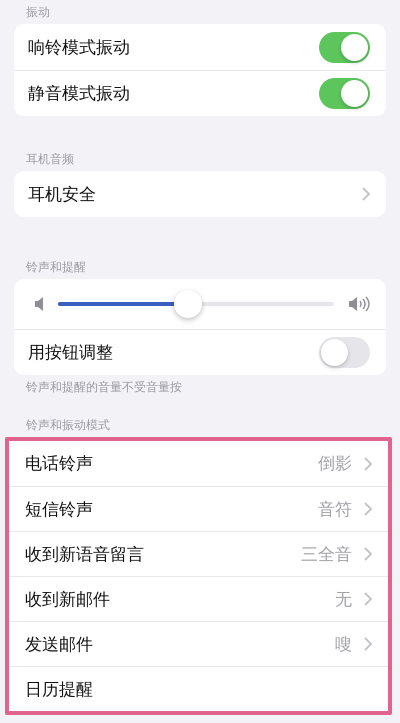 The image size is (400, 723). What do you see at coordinates (198, 643) in the screenshot?
I see `settings-row: 发送邮件 嗖` at bounding box center [198, 643].